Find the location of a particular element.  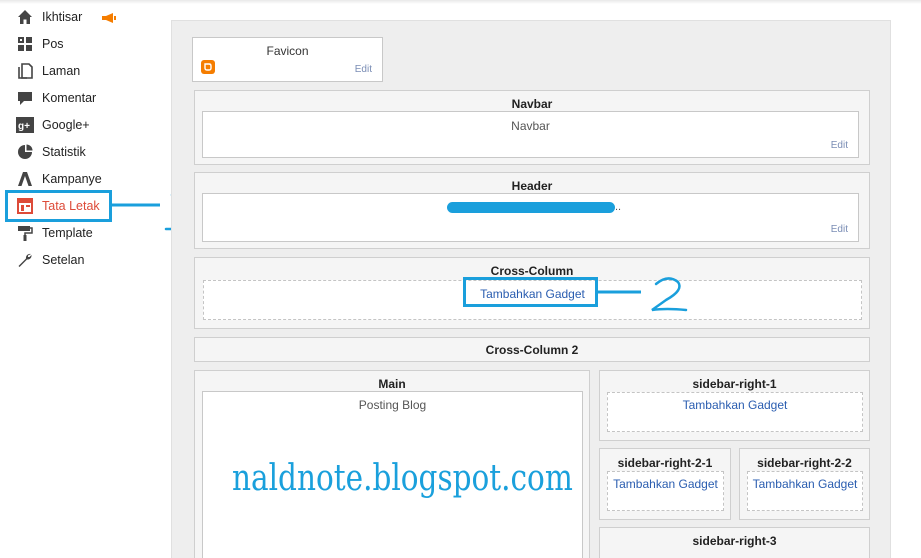

cross-column-2-section: Cross-Column 2 is located at coordinates (532, 349).